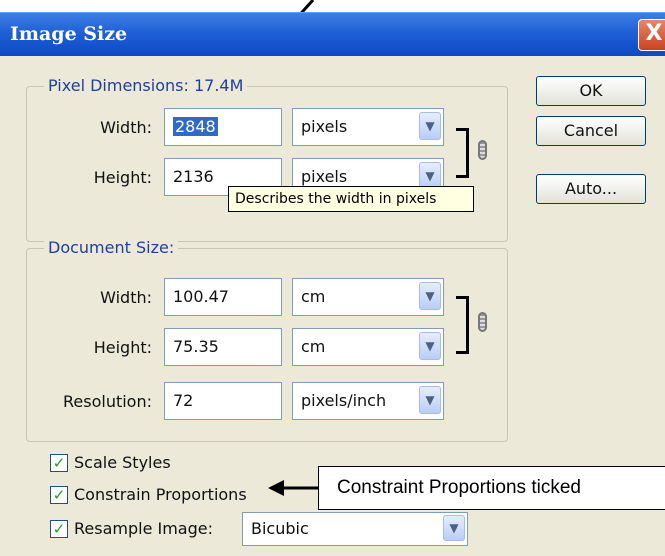 The width and height of the screenshot is (665, 556). Describe the element at coordinates (591, 131) in the screenshot. I see `cancel-button: Cancel` at that location.